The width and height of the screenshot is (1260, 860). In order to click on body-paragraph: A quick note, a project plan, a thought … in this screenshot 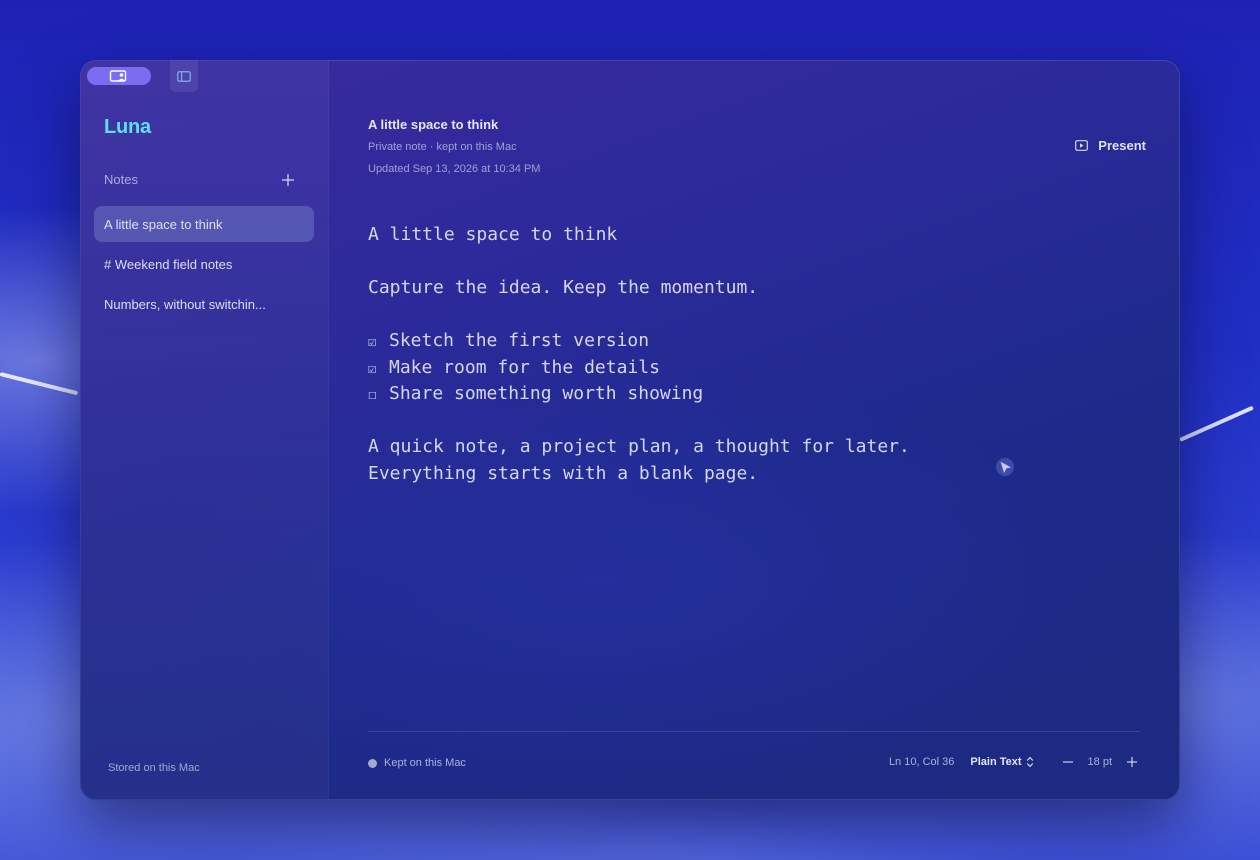, I will do `click(639, 446)`.